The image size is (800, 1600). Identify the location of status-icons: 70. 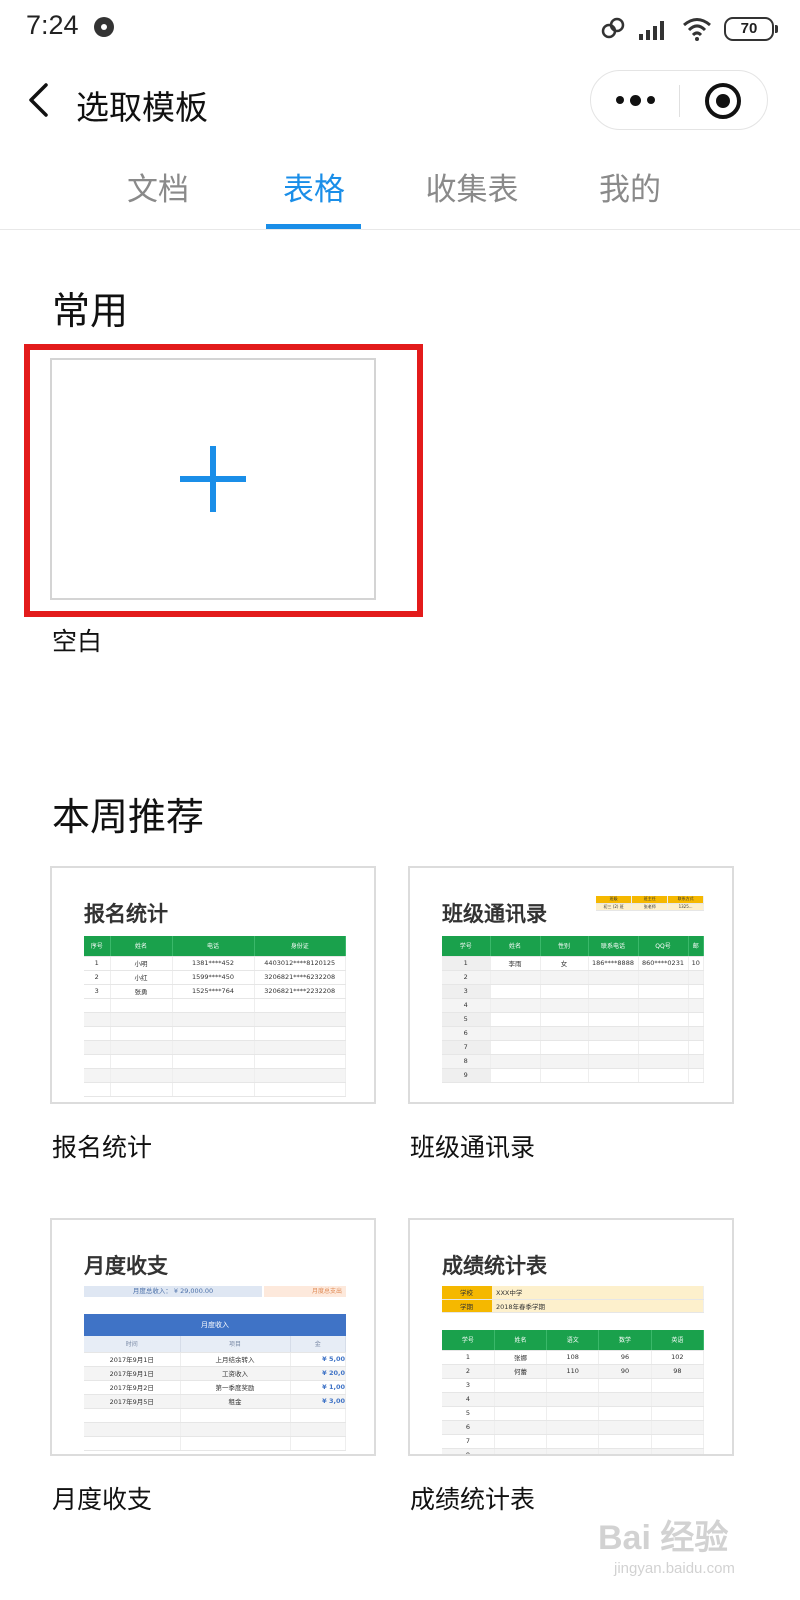
(689, 29).